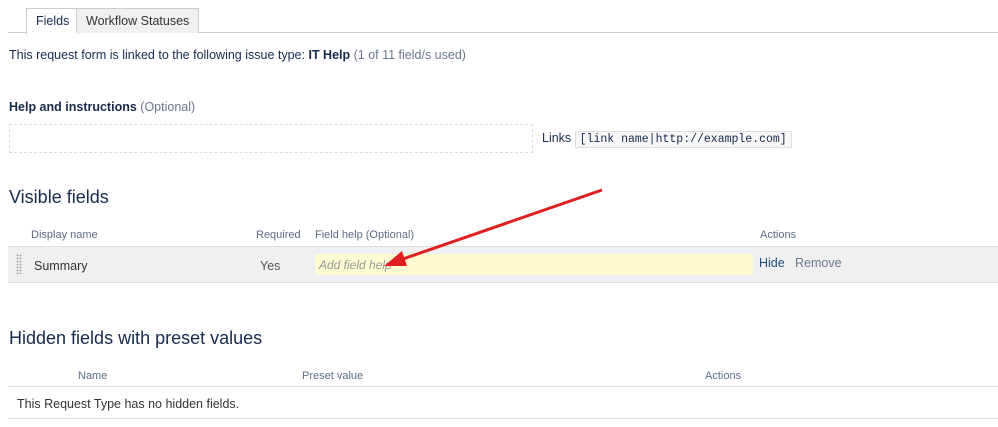  What do you see at coordinates (93, 376) in the screenshot?
I see `col-name: Name` at bounding box center [93, 376].